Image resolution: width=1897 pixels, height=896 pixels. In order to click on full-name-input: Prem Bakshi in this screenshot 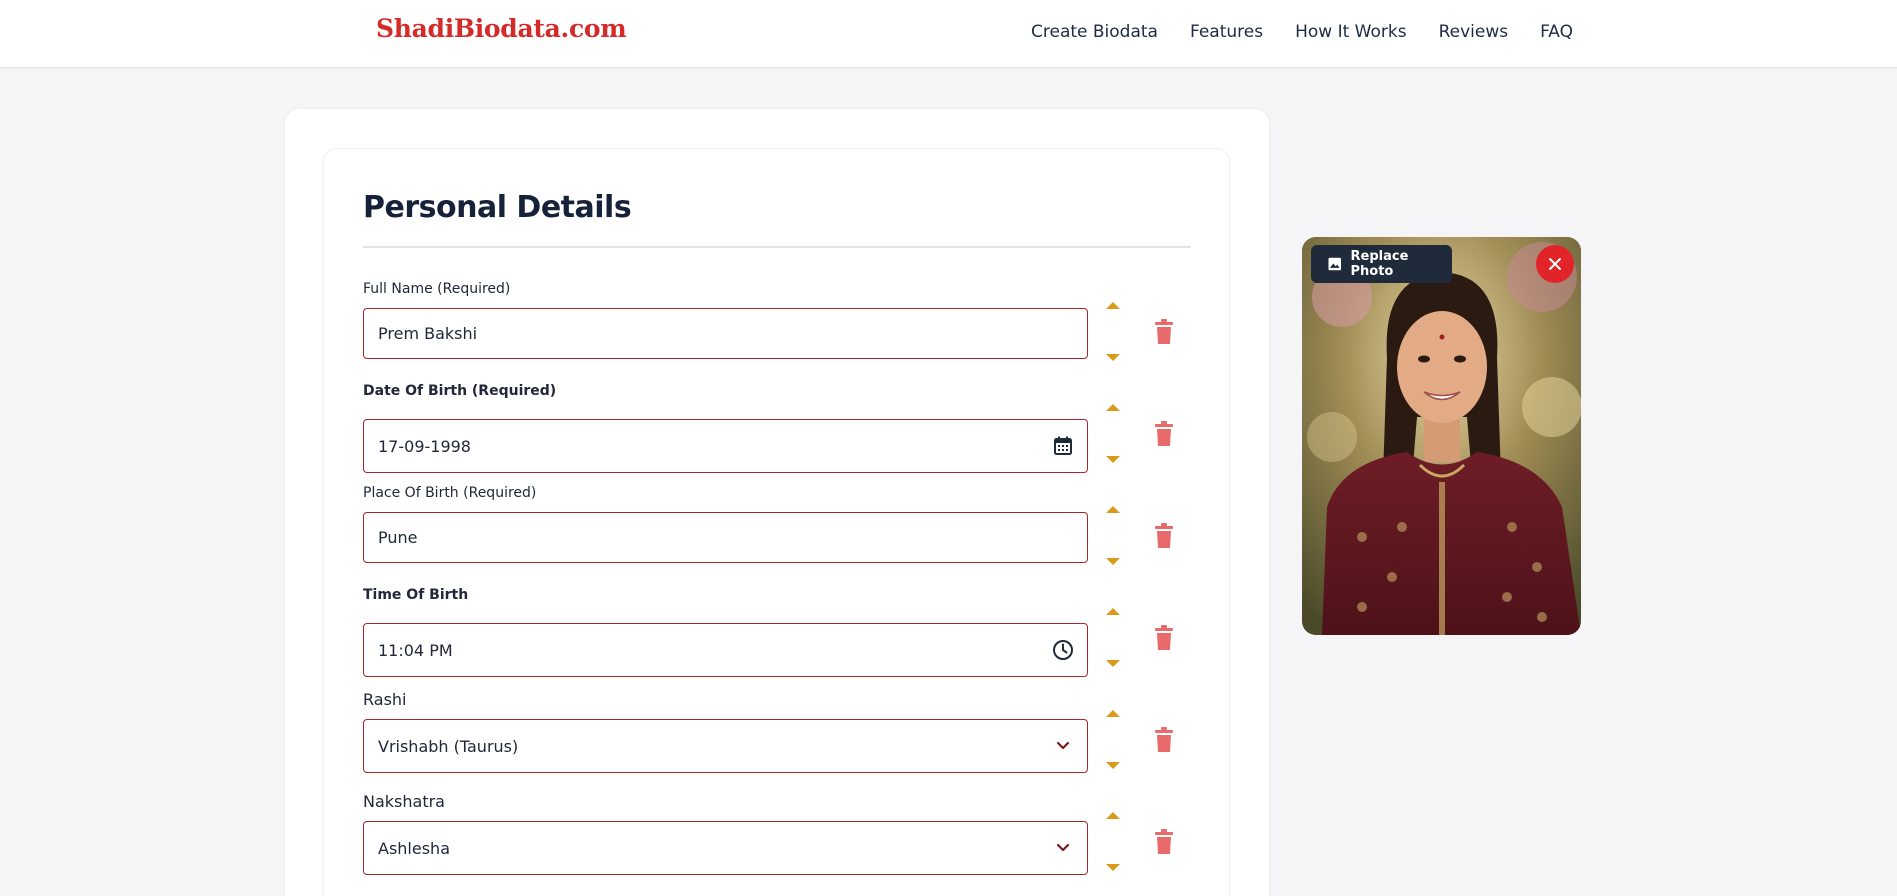, I will do `click(725, 333)`.